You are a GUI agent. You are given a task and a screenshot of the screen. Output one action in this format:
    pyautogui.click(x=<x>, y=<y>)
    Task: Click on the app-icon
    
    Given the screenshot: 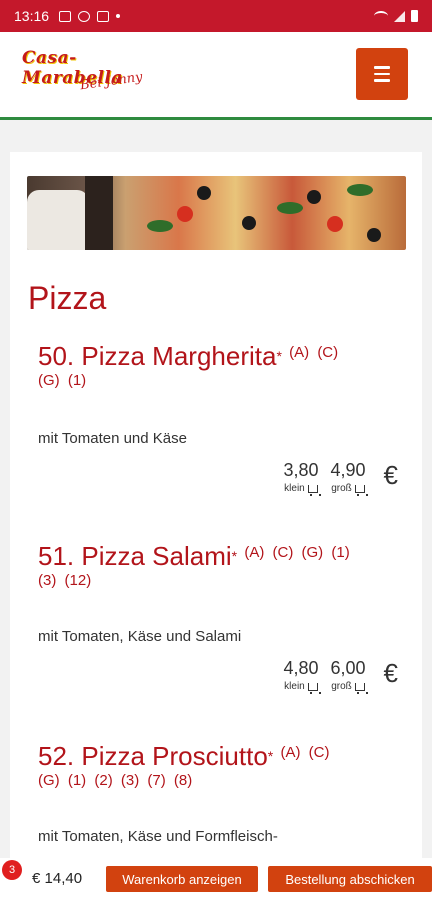 What is the action you would take?
    pyautogui.click(x=103, y=16)
    